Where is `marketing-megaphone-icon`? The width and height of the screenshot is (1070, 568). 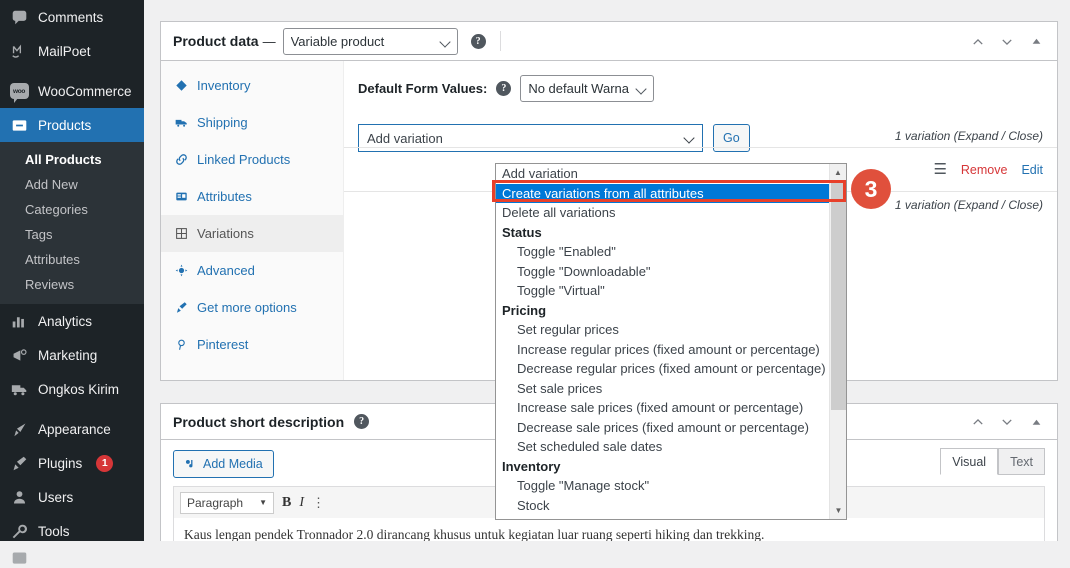
marketing-megaphone-icon is located at coordinates (19, 355).